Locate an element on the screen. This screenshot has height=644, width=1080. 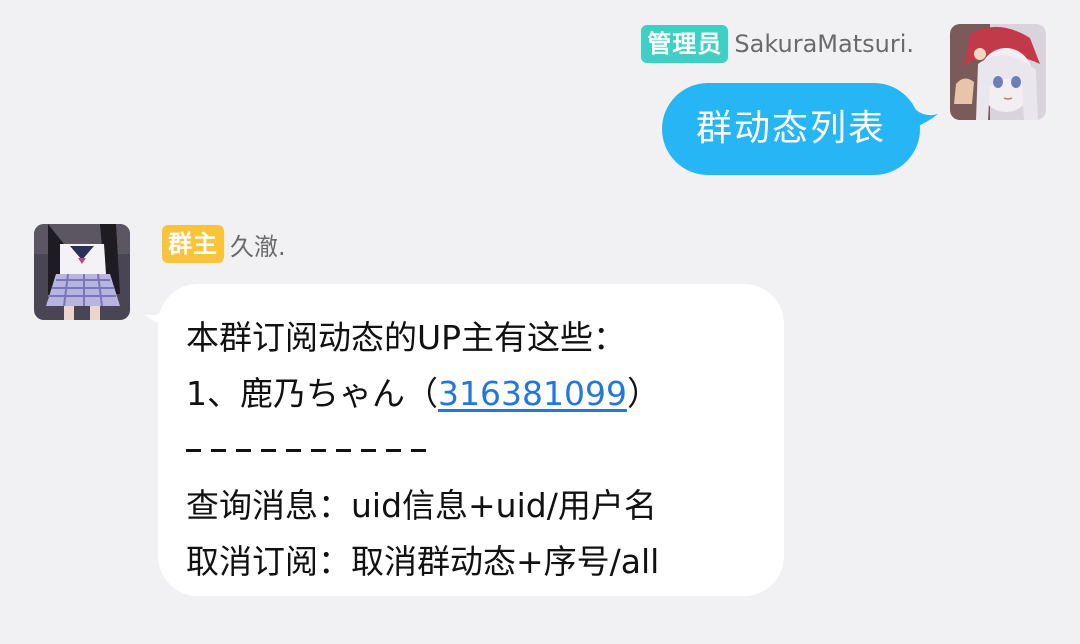
message-line: 取消订阅：取消群动态+序号/all is located at coordinates (423, 561).